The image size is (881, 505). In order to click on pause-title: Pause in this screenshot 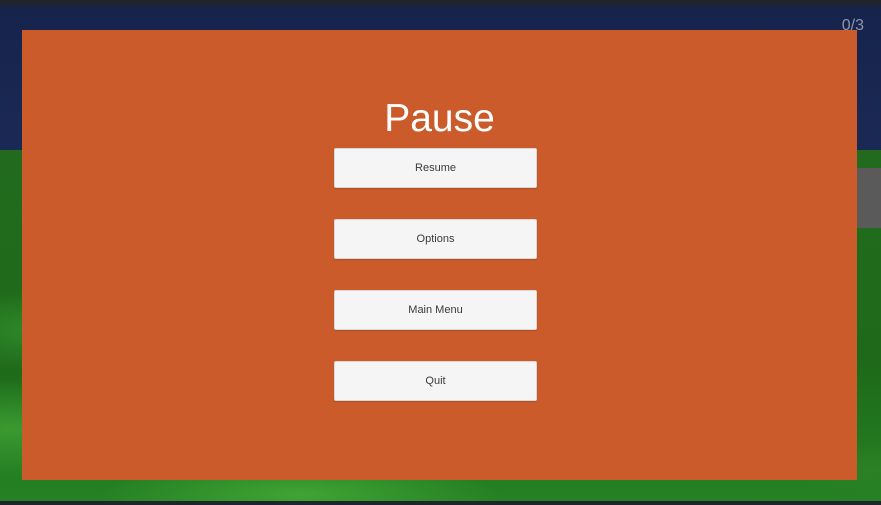, I will do `click(439, 118)`.